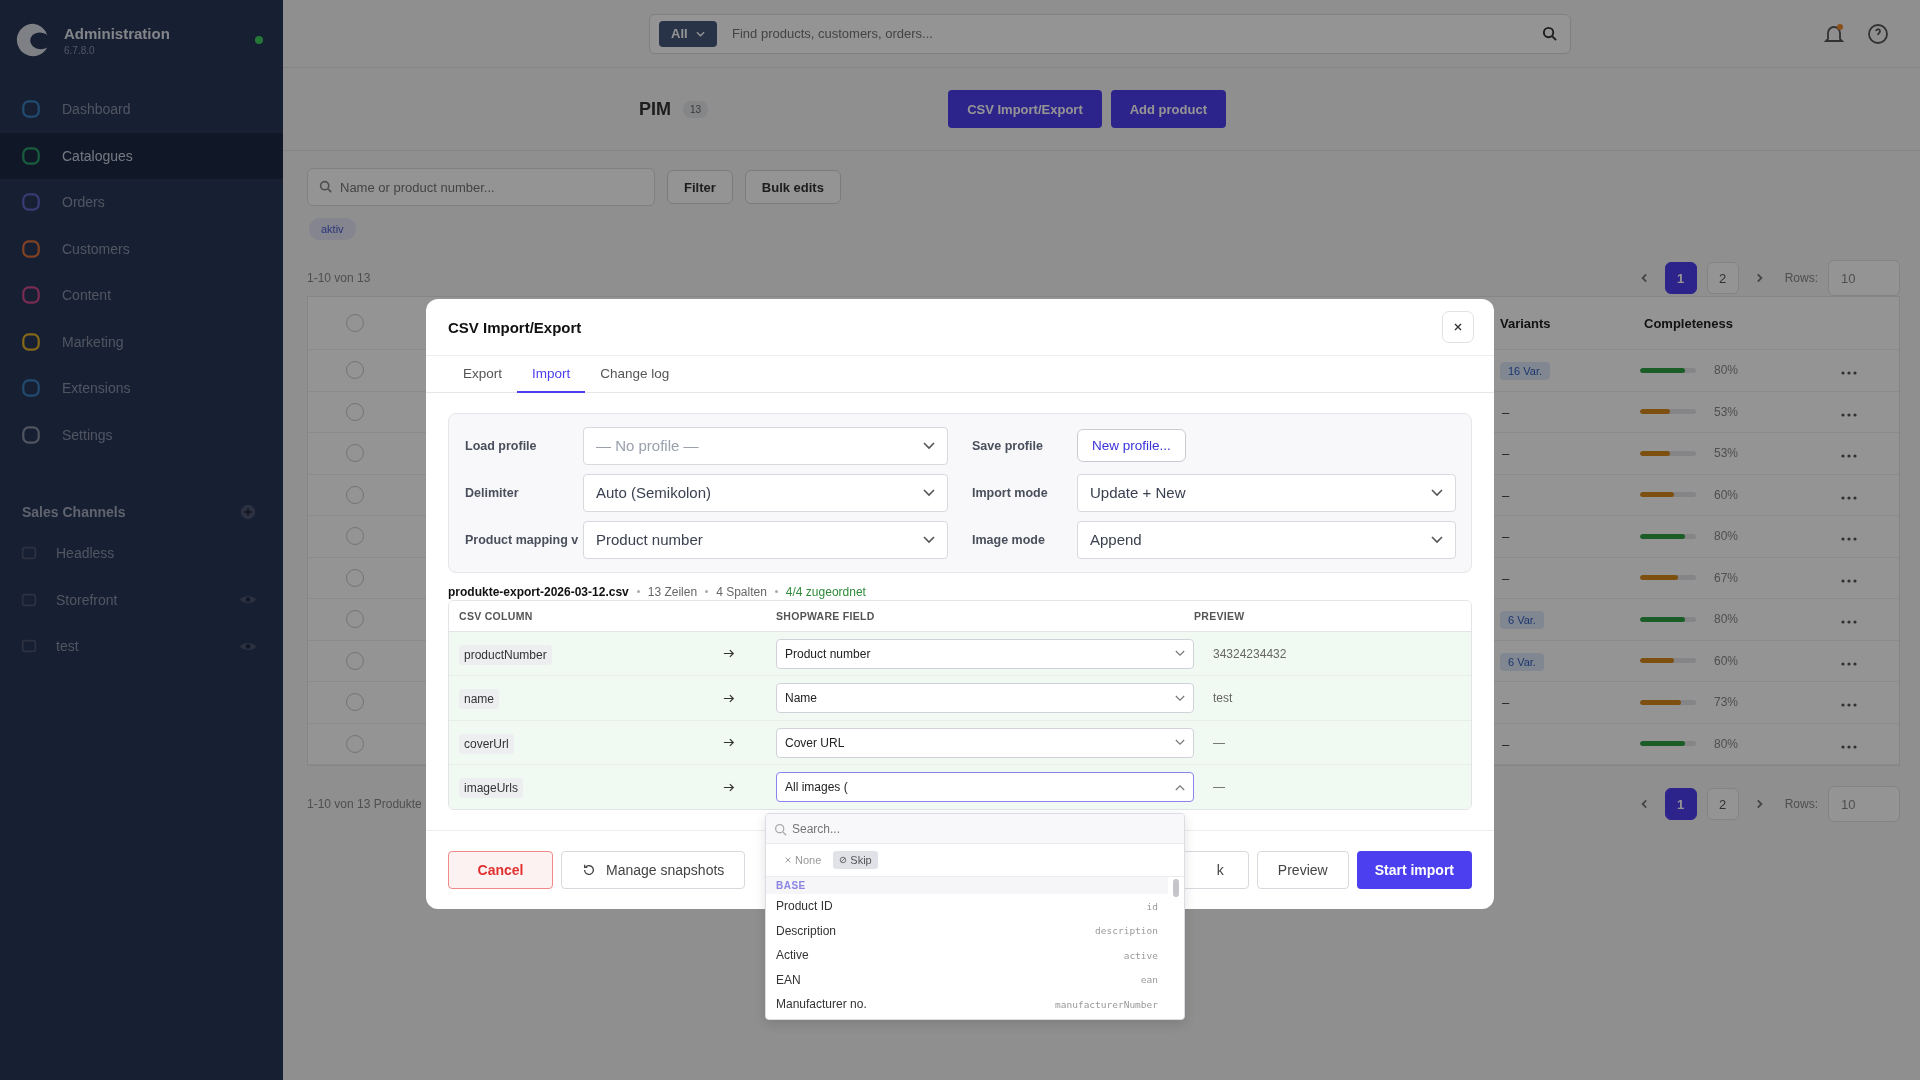  I want to click on prohibited-icon, so click(843, 860).